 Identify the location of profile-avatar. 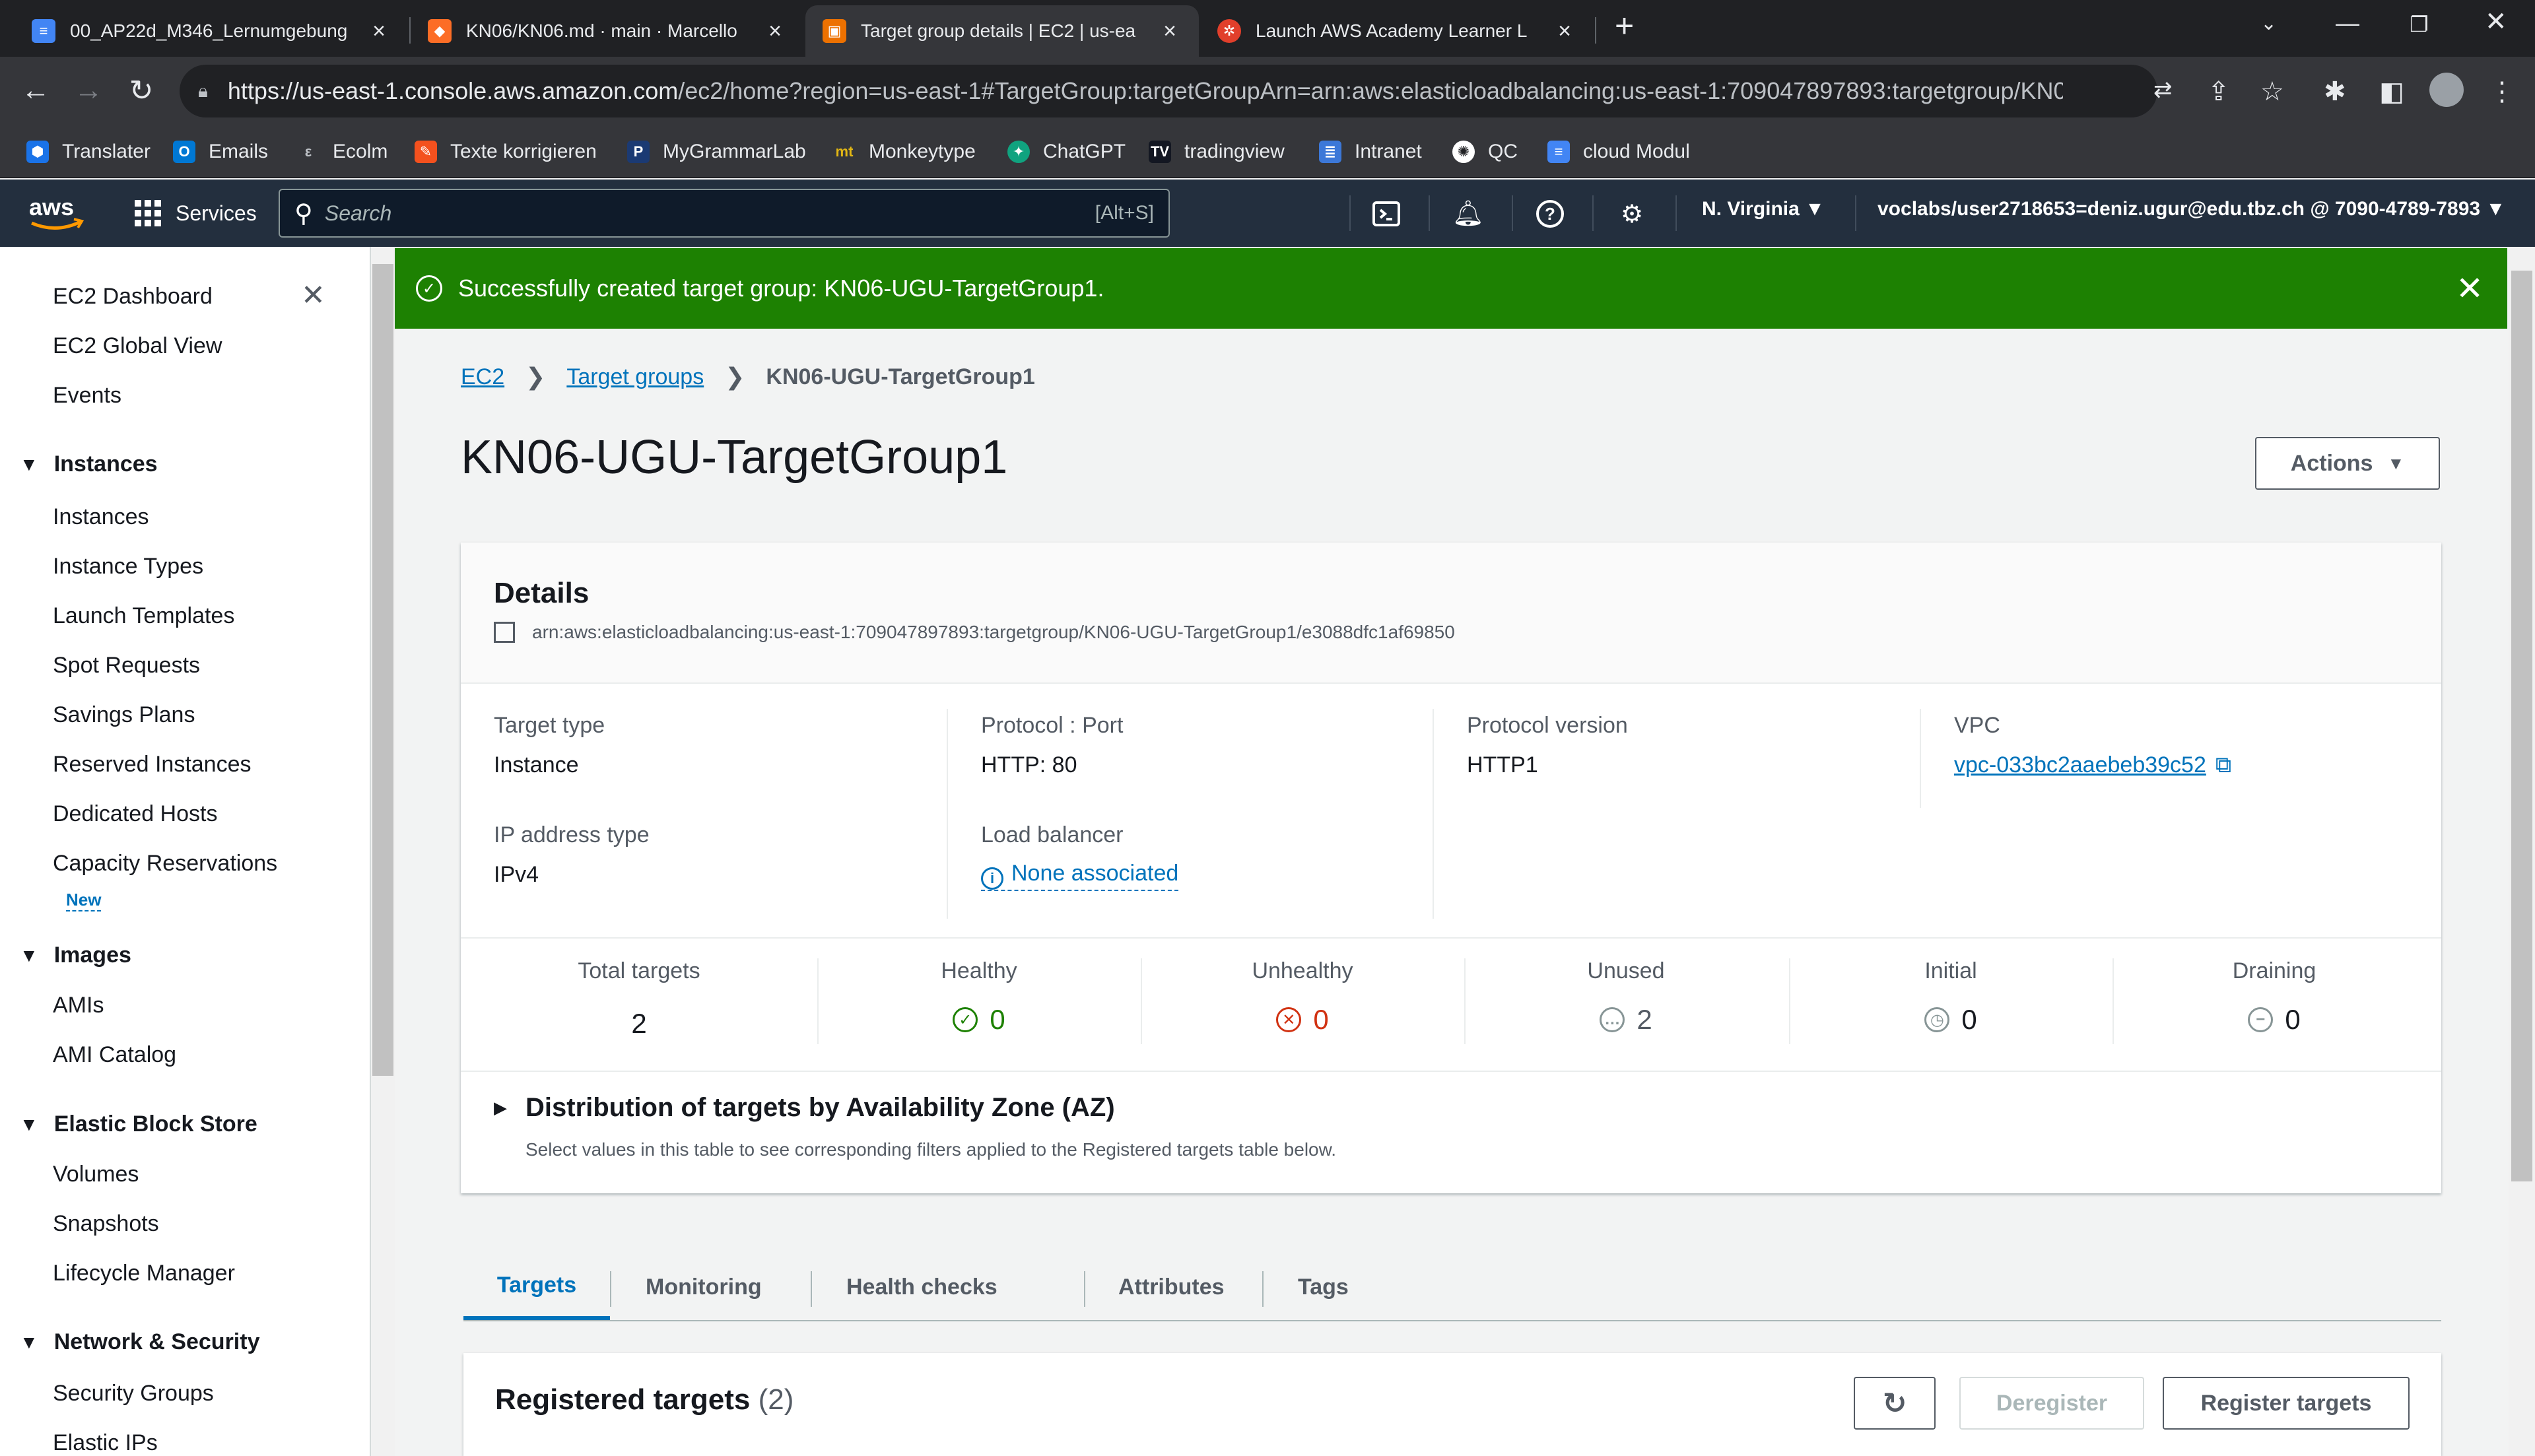
(2446, 90).